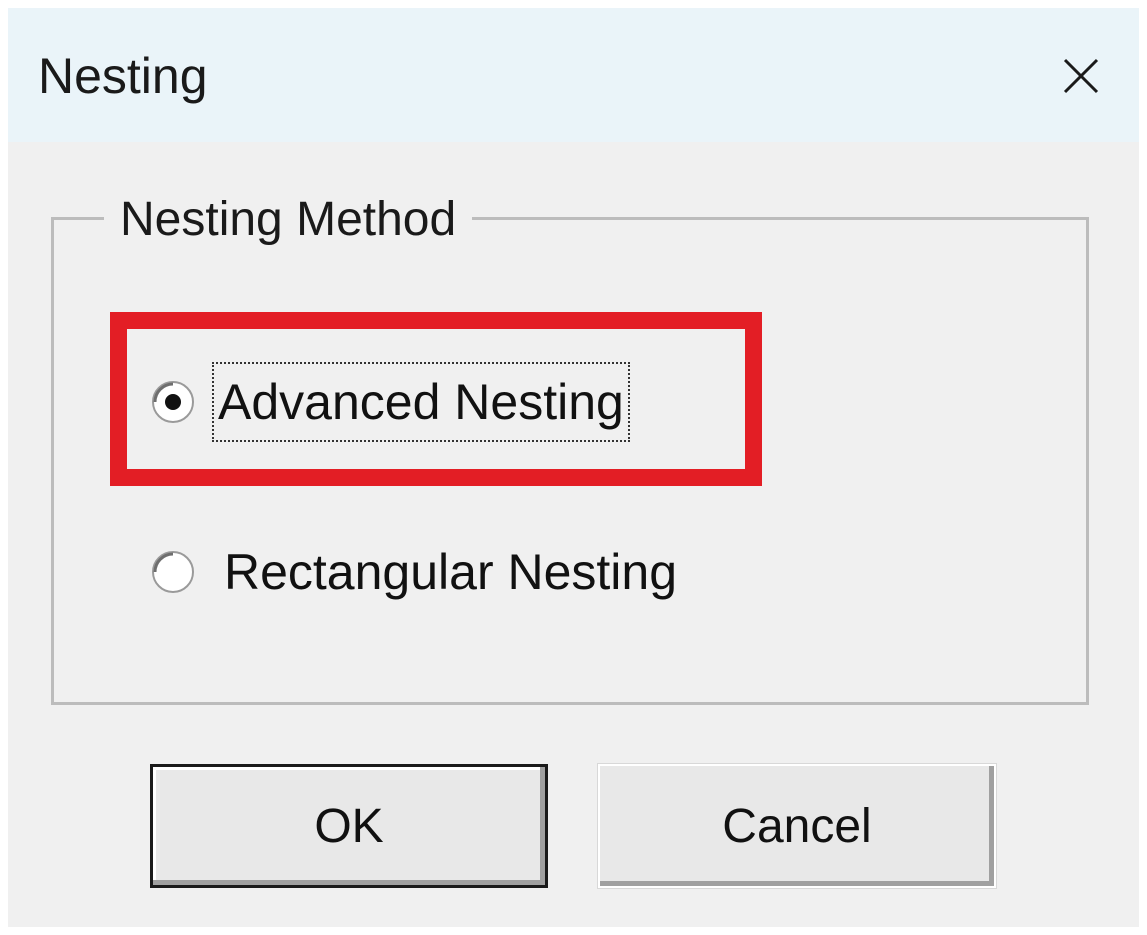 This screenshot has height=935, width=1147. I want to click on radio-label-advanced: Advanced Nesting, so click(421, 402).